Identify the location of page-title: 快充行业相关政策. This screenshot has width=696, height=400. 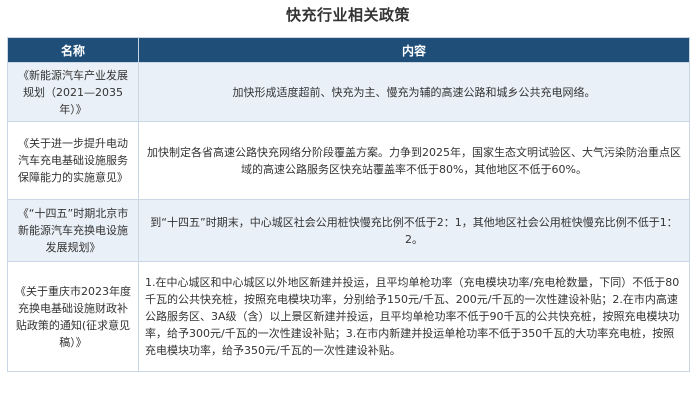
(347, 15).